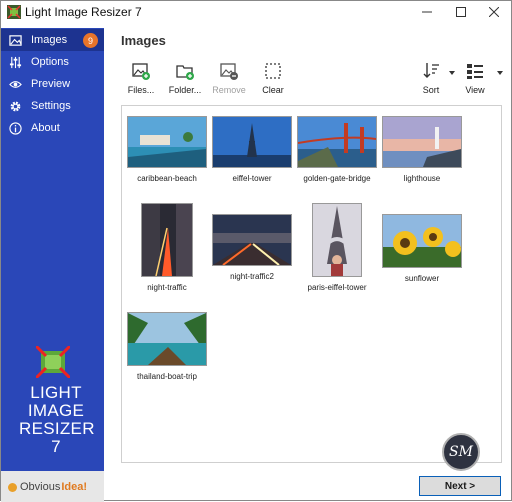  Describe the element at coordinates (167, 178) in the screenshot. I see `thumbnail-caption: caribbean-beach` at that location.